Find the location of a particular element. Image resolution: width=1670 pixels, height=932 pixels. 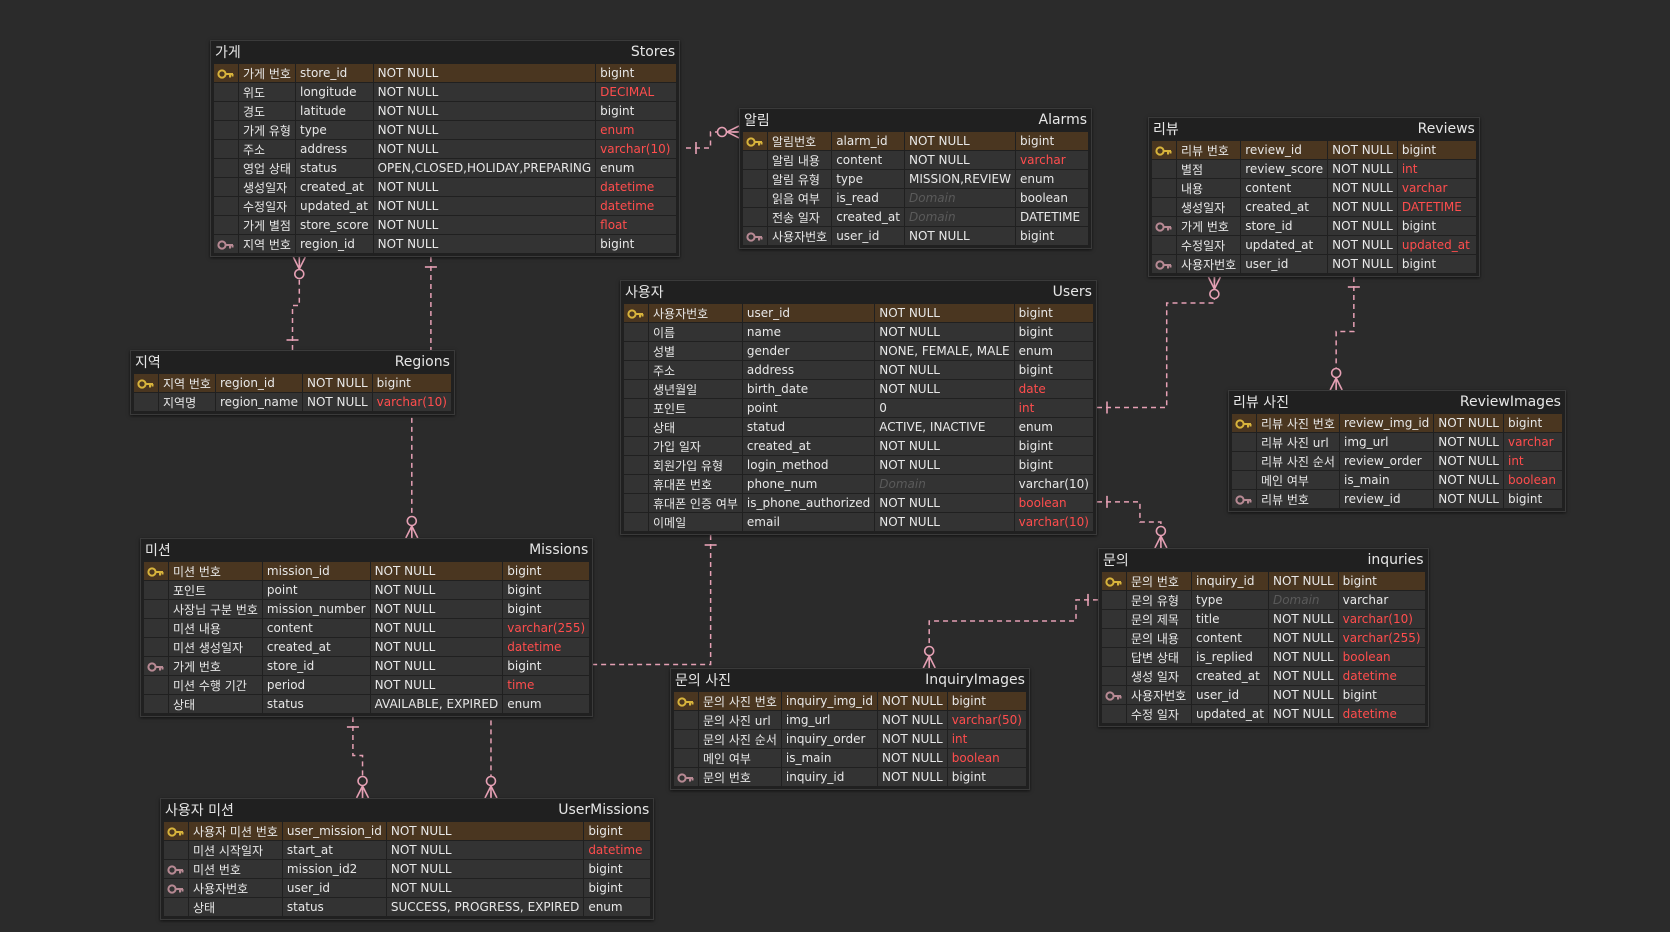

column-row: 포인트 point NOT NULL bigint is located at coordinates (367, 590).